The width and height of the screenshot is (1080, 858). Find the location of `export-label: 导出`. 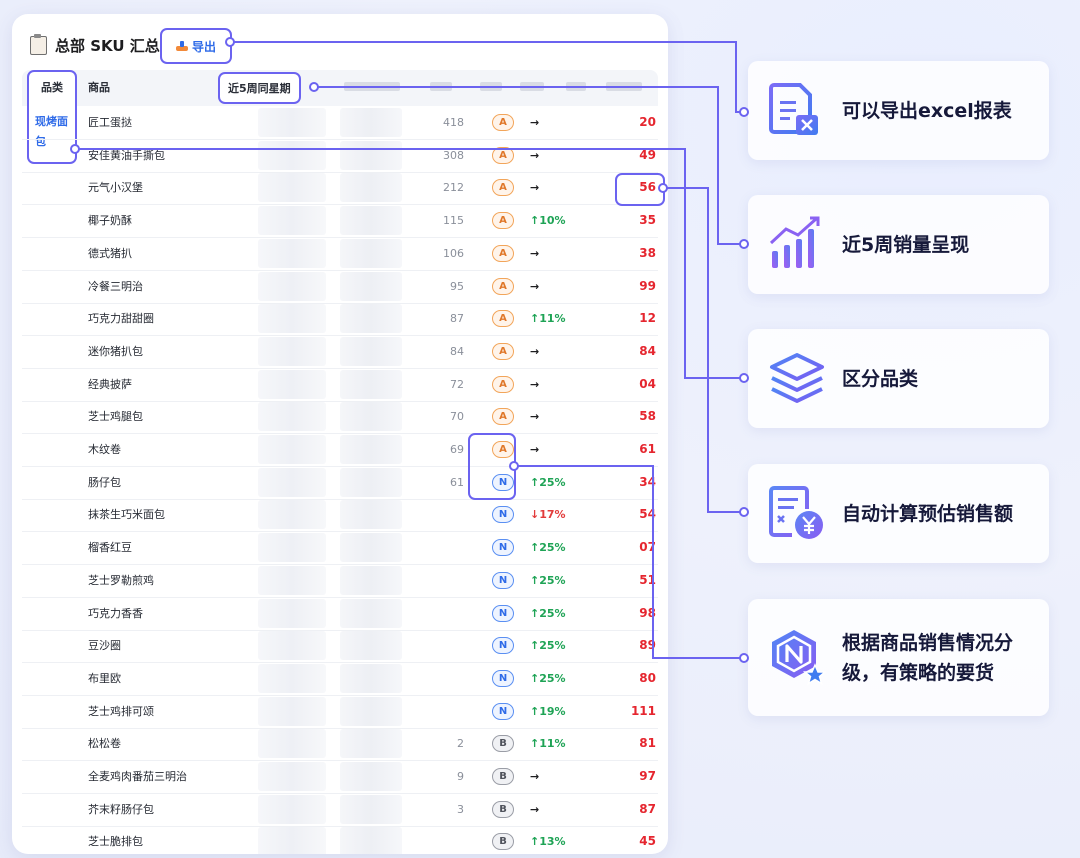

export-label: 导出 is located at coordinates (203, 46).